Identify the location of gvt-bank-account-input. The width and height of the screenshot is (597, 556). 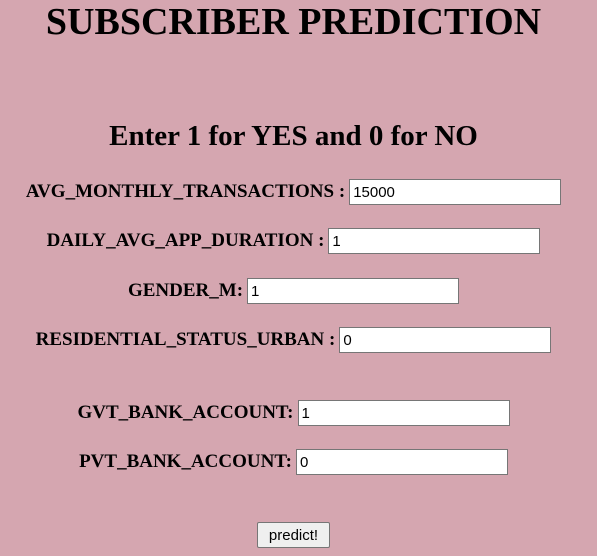
(403, 413).